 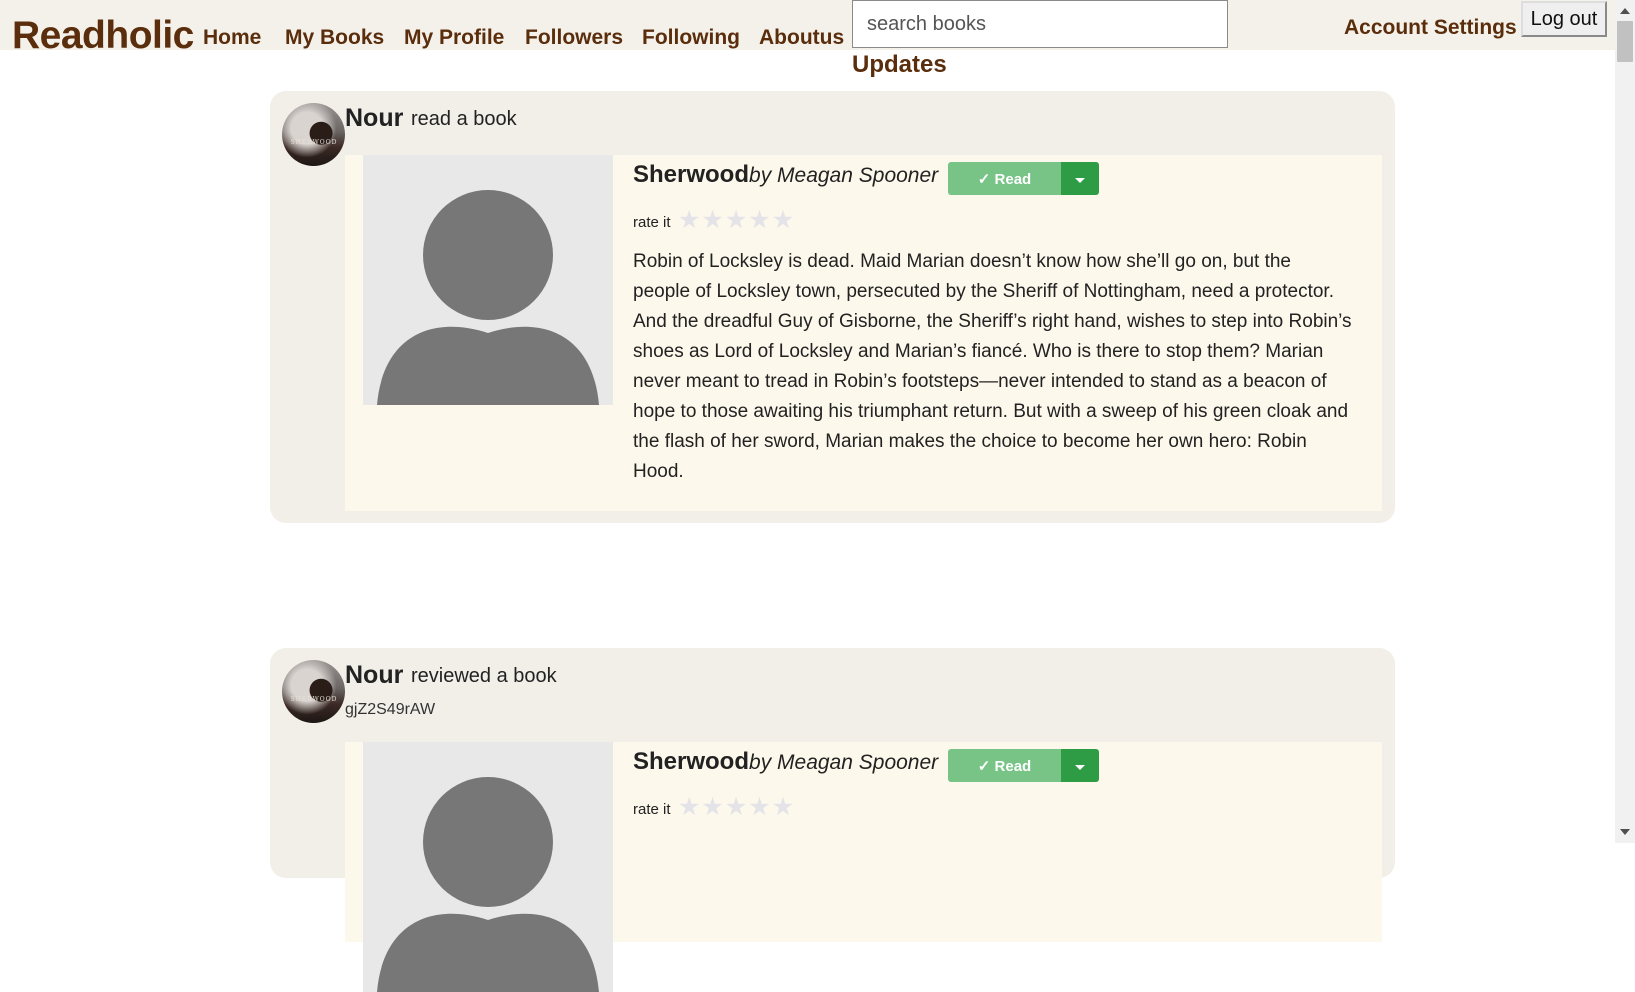 I want to click on scroll-down-arrow-icon, so click(x=1625, y=832).